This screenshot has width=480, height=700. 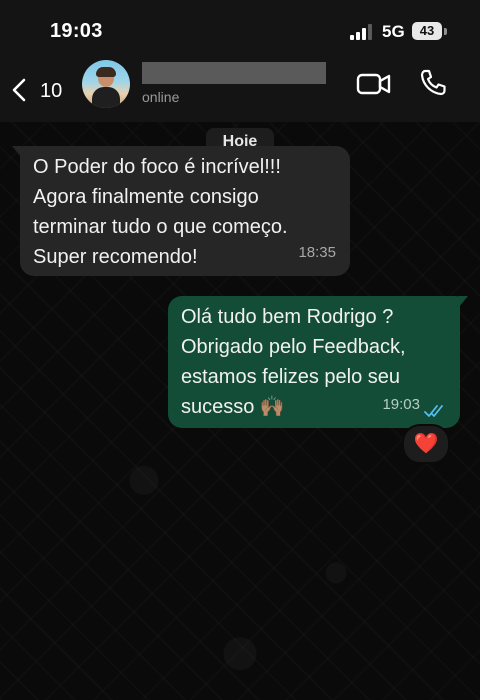 I want to click on voice-call-button, so click(x=433, y=83).